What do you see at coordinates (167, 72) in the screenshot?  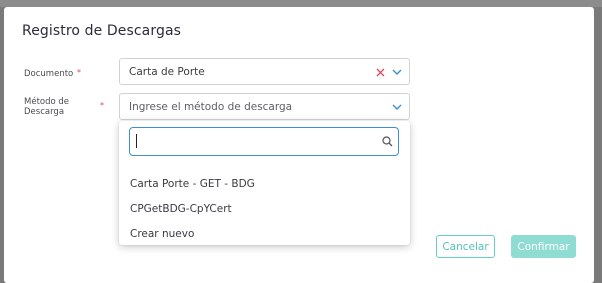 I see `documento-value: Carta de Porte` at bounding box center [167, 72].